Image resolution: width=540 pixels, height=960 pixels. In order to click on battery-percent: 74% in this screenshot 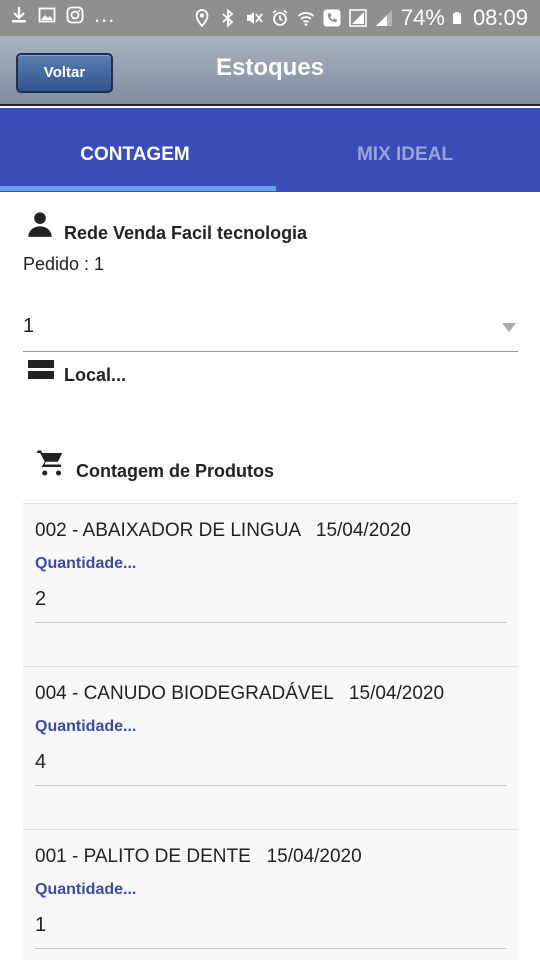, I will do `click(422, 17)`.